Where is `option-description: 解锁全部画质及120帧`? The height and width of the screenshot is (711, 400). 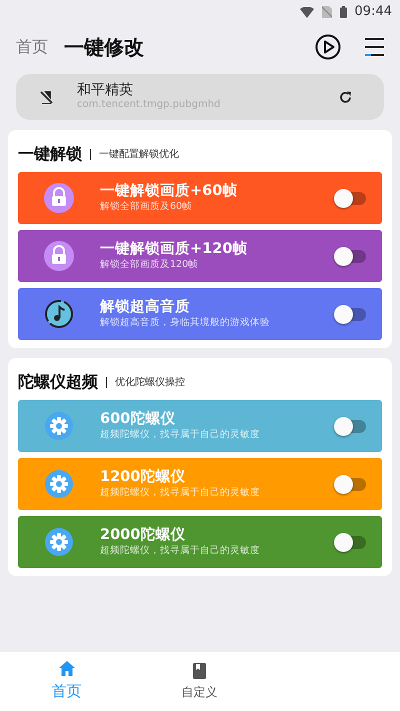 option-description: 解锁全部画质及120帧 is located at coordinates (150, 264).